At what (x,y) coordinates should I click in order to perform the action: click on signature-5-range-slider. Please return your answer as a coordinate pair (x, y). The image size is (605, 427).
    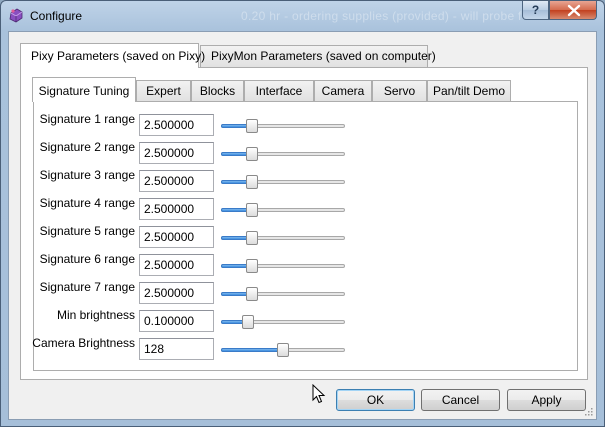
    Looking at the image, I should click on (283, 238).